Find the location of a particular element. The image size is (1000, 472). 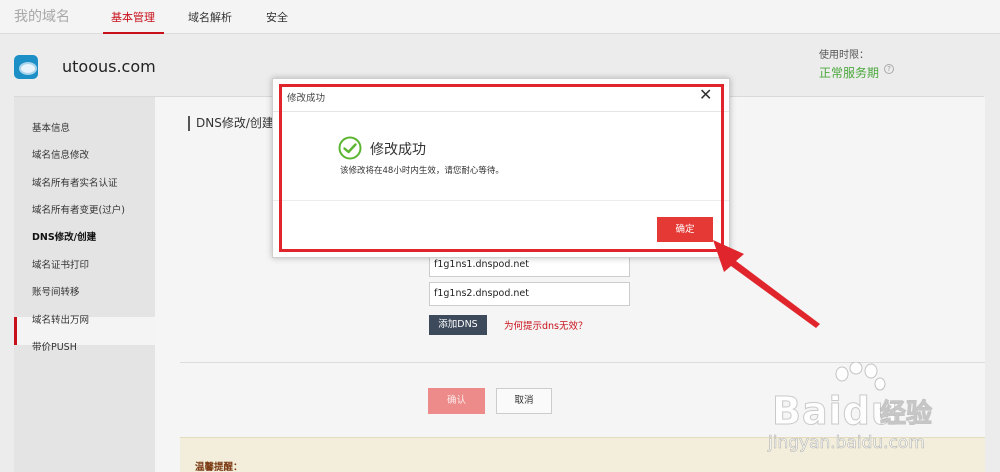

sidebar-item-dns-edit: DNS修改/创建 is located at coordinates (64, 236).